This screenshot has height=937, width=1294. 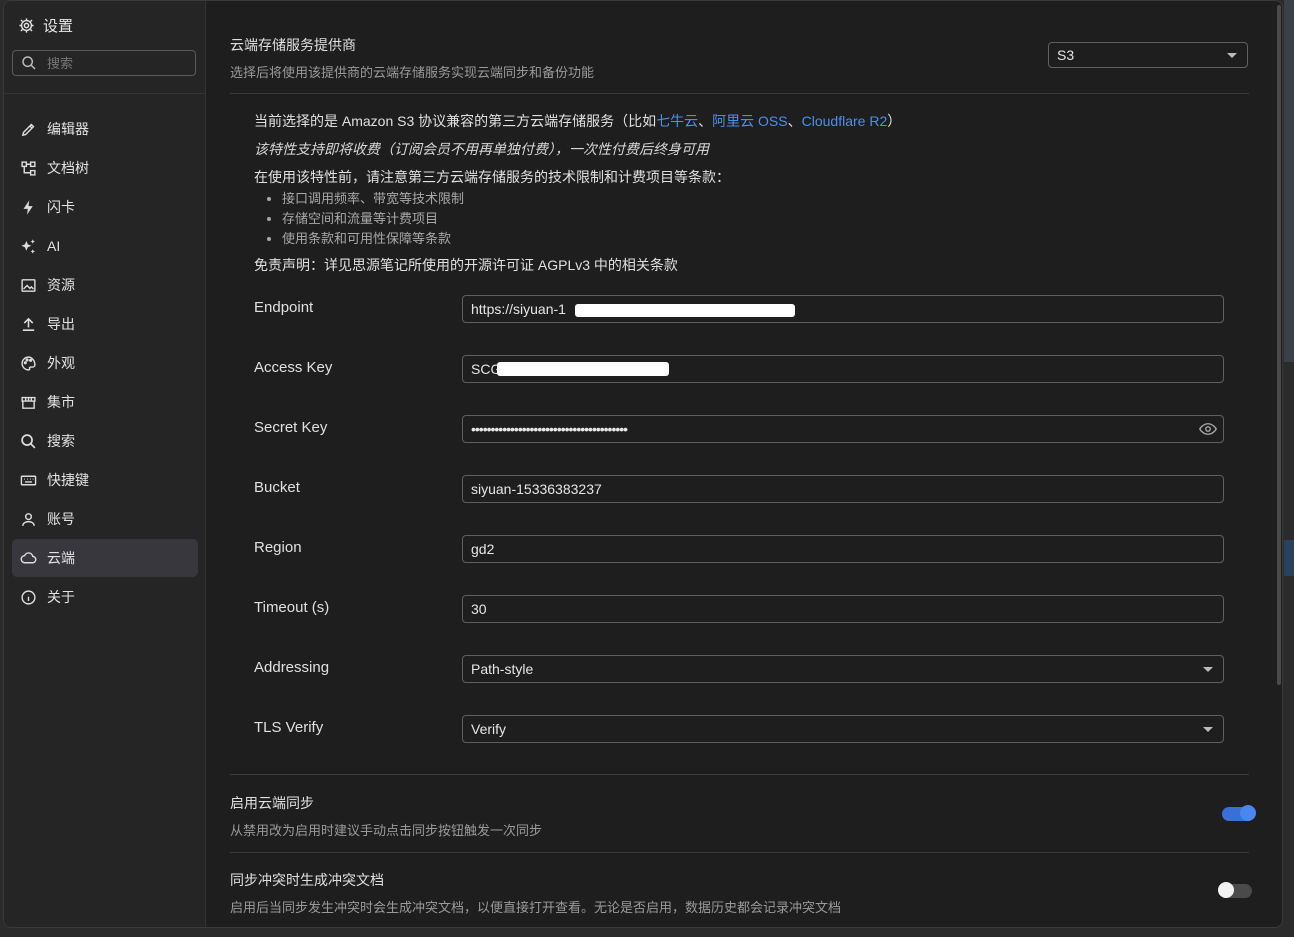 What do you see at coordinates (1208, 429) in the screenshot?
I see `eye-icon` at bounding box center [1208, 429].